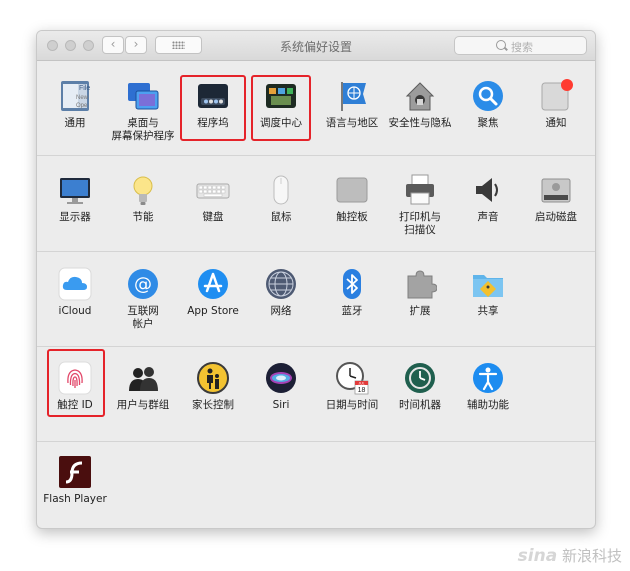  I want to click on pref-time-machine: 时间机器, so click(420, 386).